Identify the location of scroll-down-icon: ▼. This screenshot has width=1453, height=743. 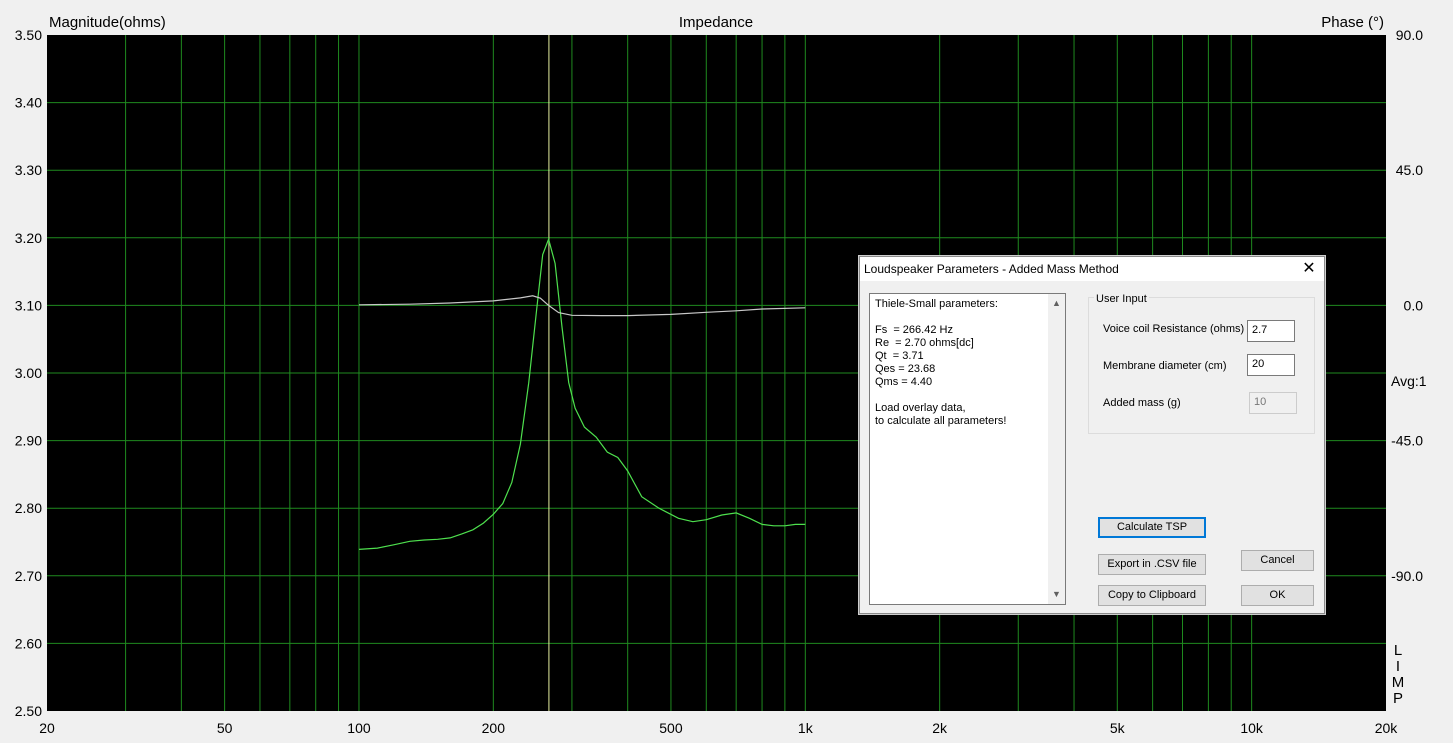
(1056, 594).